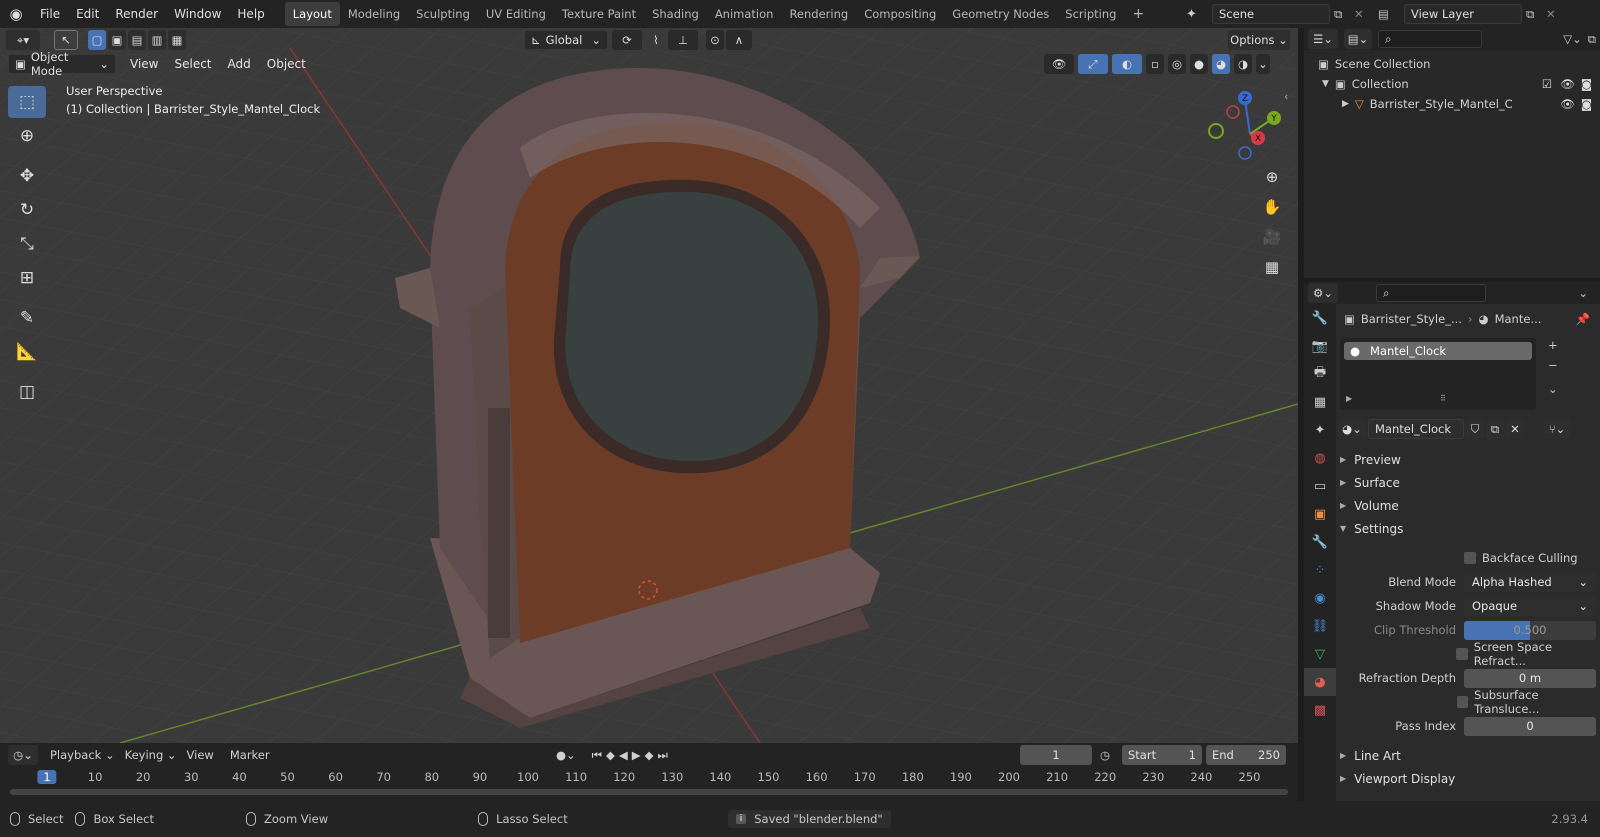 This screenshot has height=837, width=1600. Describe the element at coordinates (1221, 64) in the screenshot. I see `material-shading-icon: ◕` at that location.